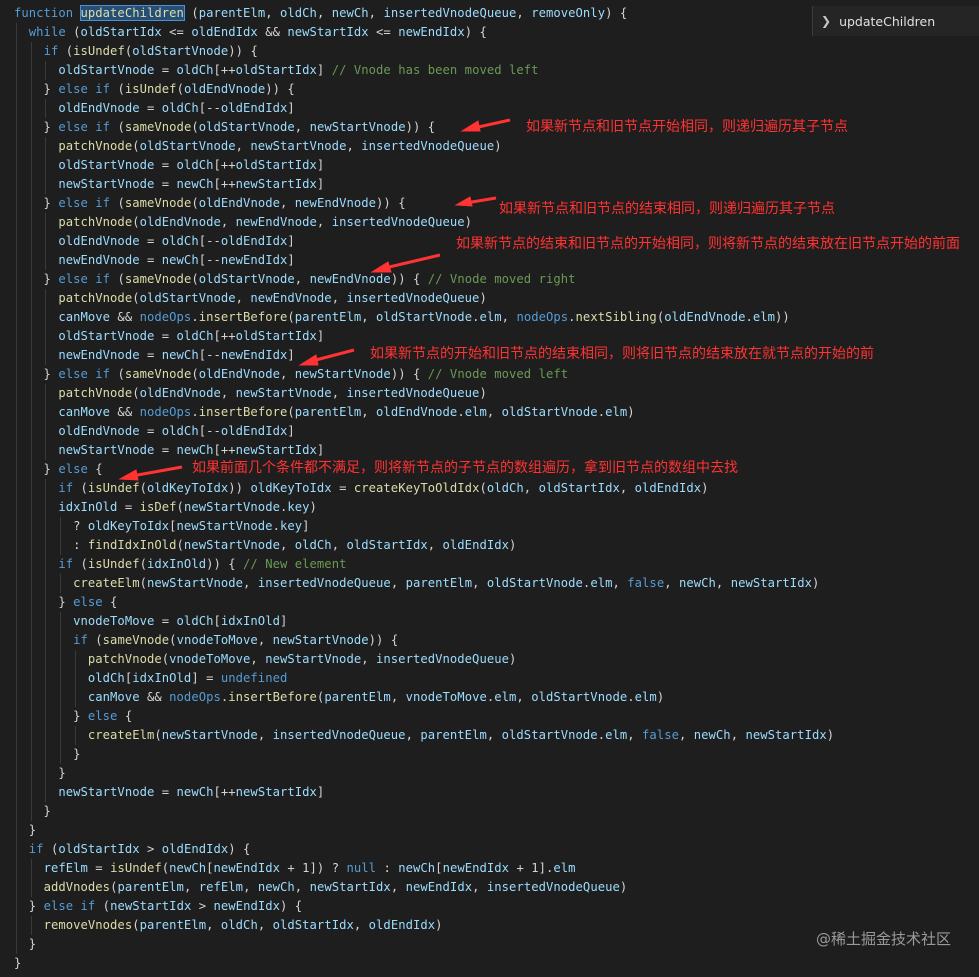 Image resolution: width=979 pixels, height=977 pixels. I want to click on annotation-text: 如果新节点的开始和旧节点的结束相同，则将旧节点的结束放在就节点的开始的前, so click(622, 354).